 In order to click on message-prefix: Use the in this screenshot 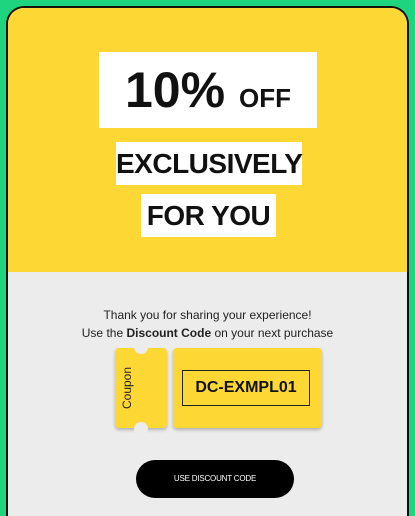, I will do `click(102, 333)`.